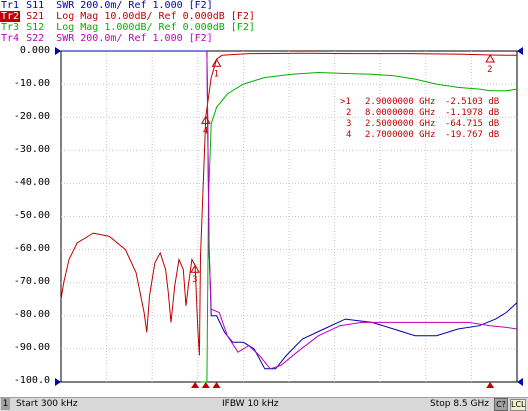 The image size is (528, 411). I want to click on calibration-button: C?, so click(501, 404).